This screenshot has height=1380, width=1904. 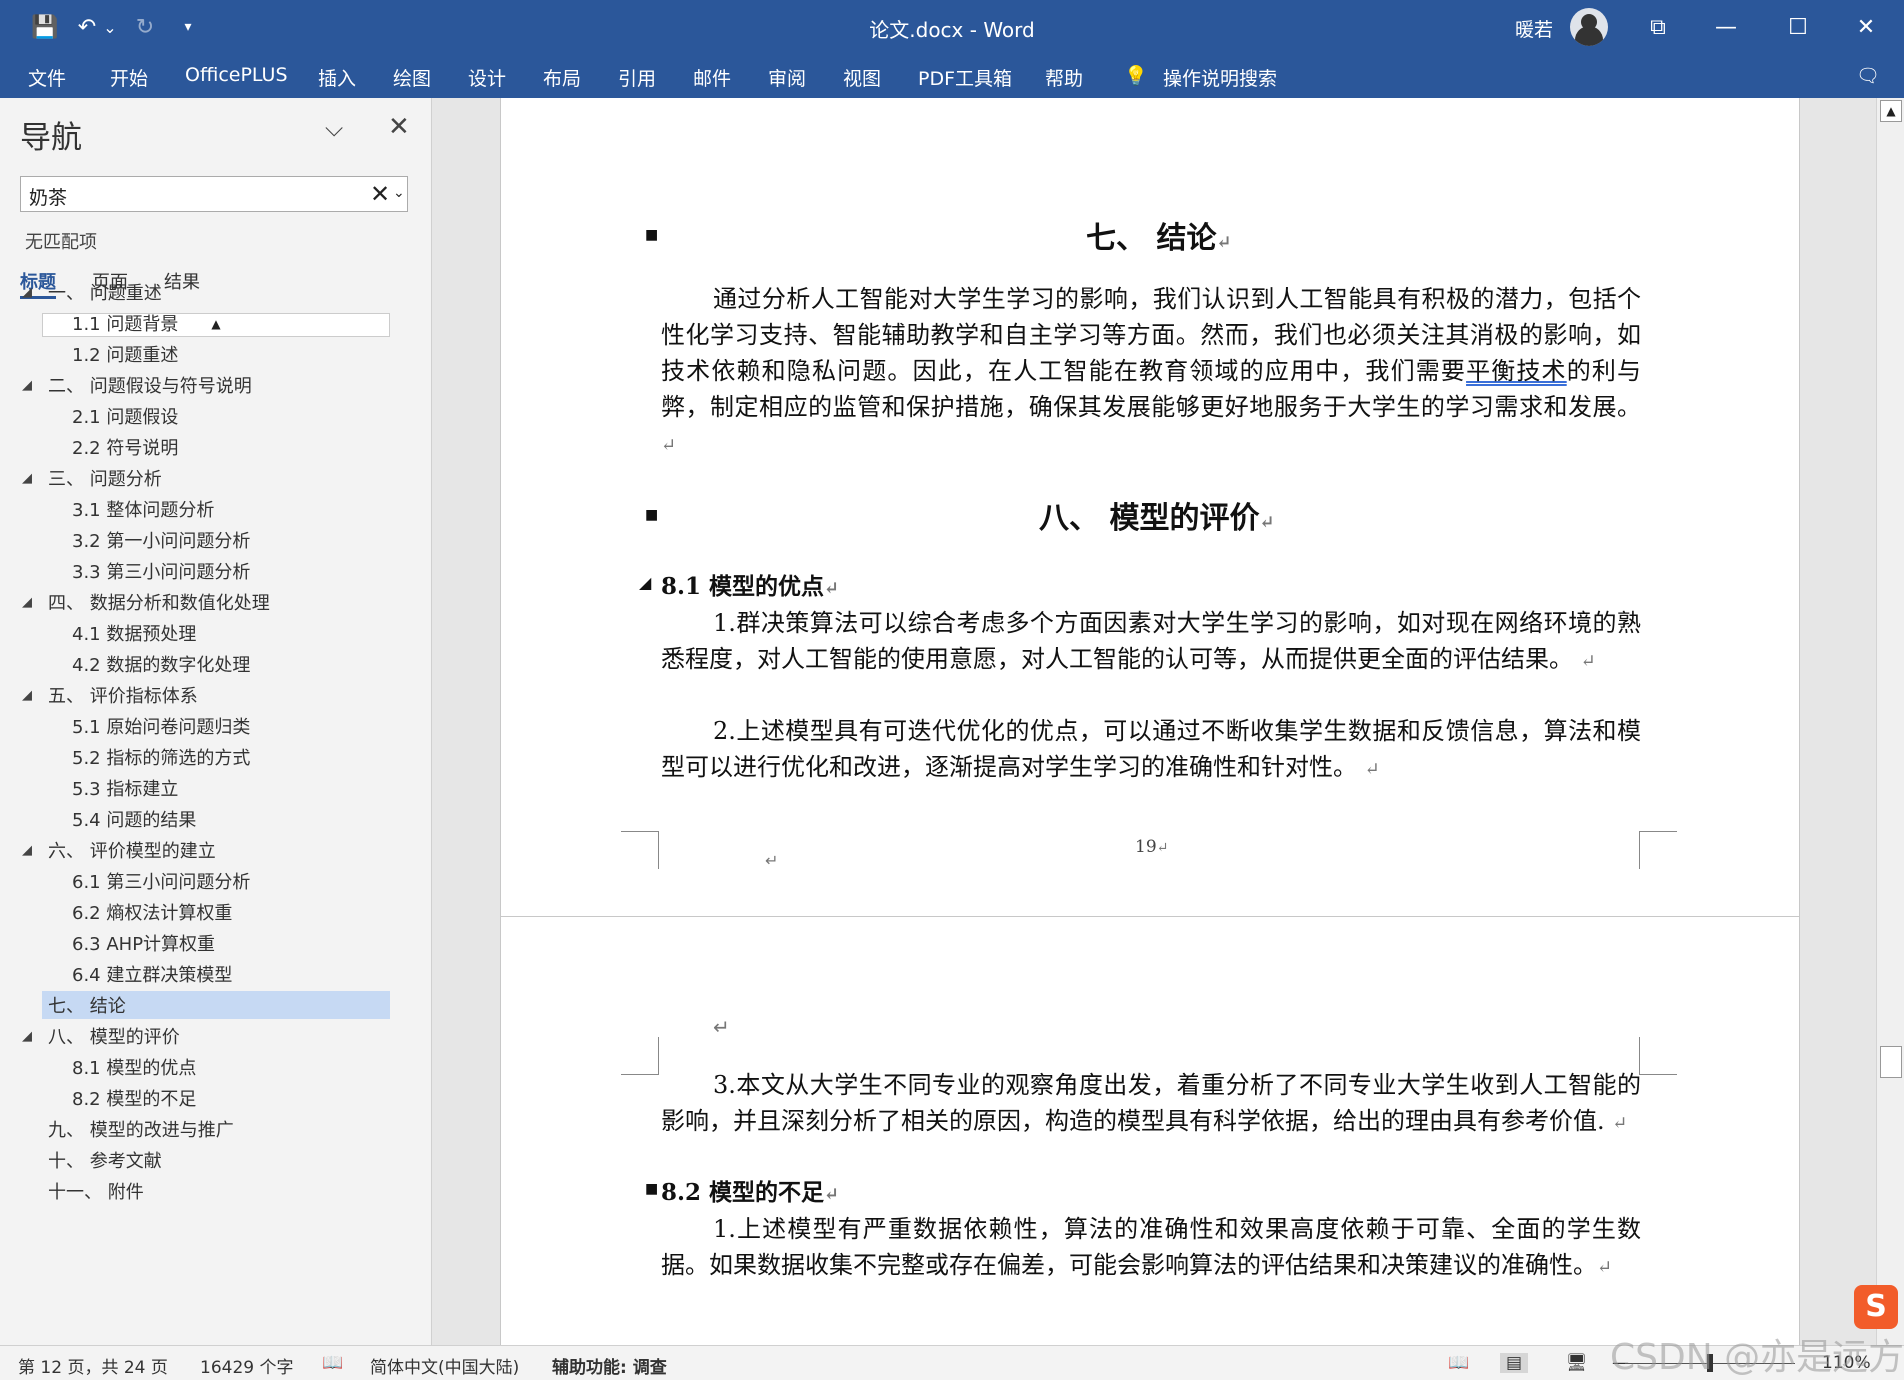 What do you see at coordinates (412, 77) in the screenshot?
I see `tab-draw: 绘图` at bounding box center [412, 77].